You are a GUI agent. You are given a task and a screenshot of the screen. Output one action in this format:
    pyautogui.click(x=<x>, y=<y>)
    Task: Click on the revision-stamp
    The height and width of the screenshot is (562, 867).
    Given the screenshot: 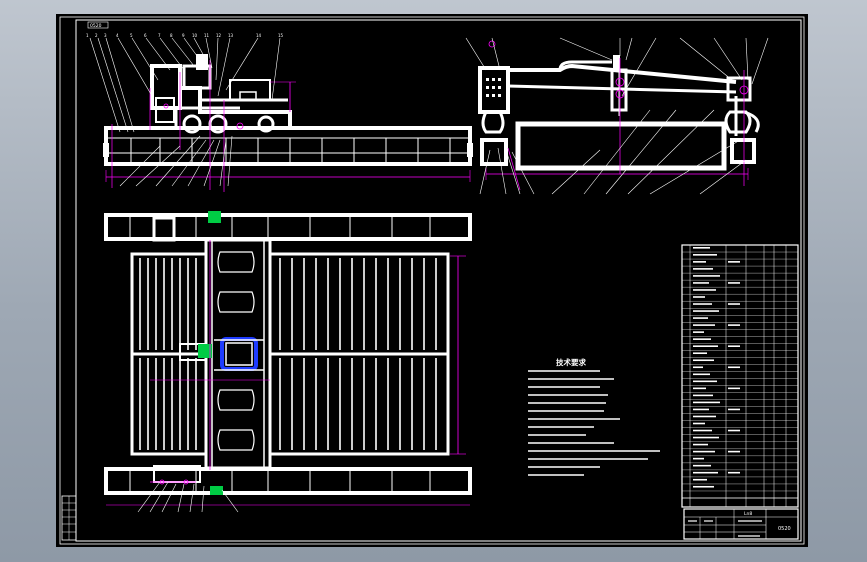 What is the action you would take?
    pyautogui.click(x=69, y=518)
    